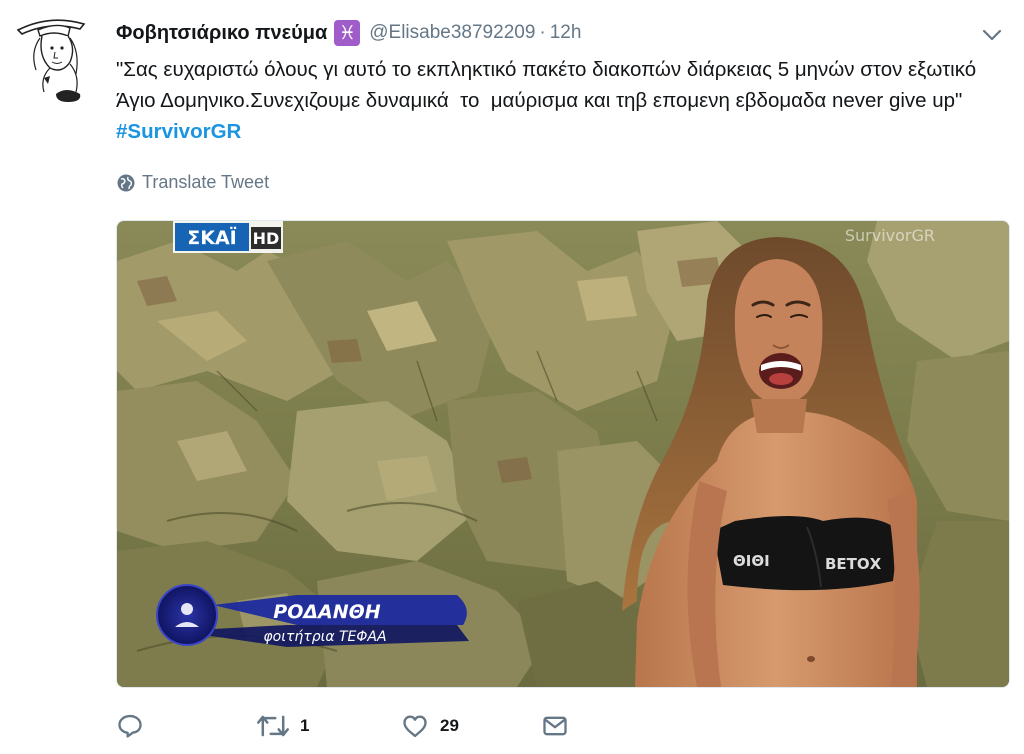 The height and width of the screenshot is (754, 1024). I want to click on lower-third-name: ΡΟΔΑΝΘΗ, so click(327, 612).